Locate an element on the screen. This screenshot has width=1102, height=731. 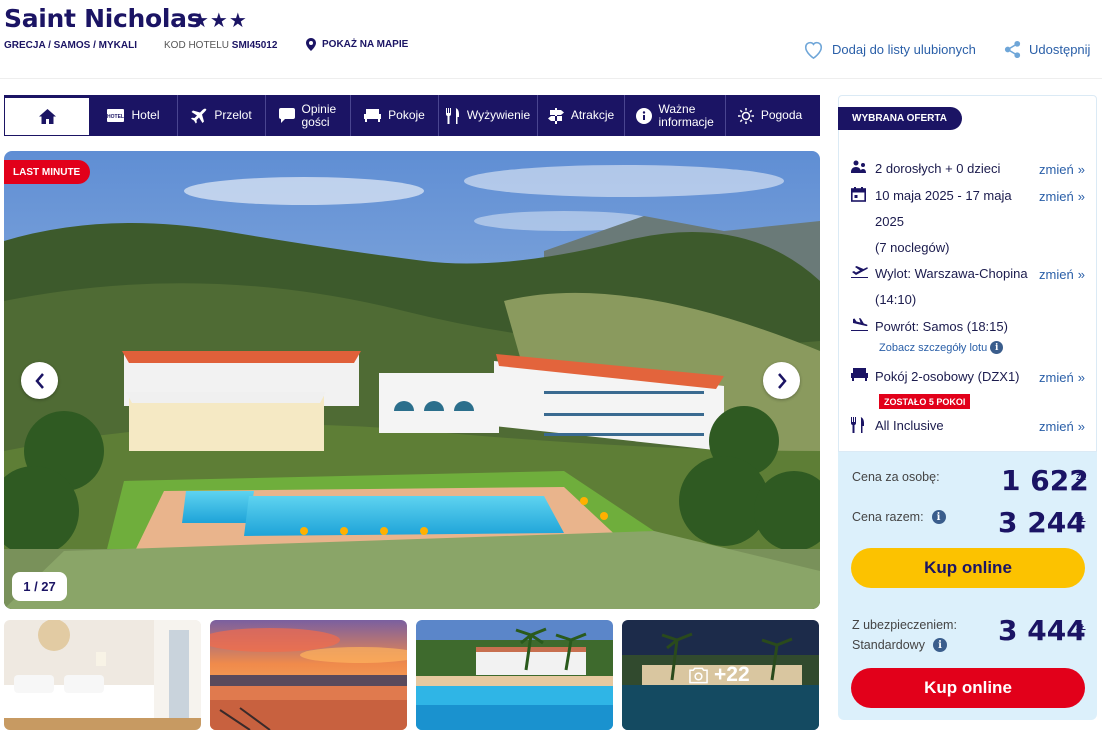
thumbnail-pool-day is located at coordinates (514, 675).